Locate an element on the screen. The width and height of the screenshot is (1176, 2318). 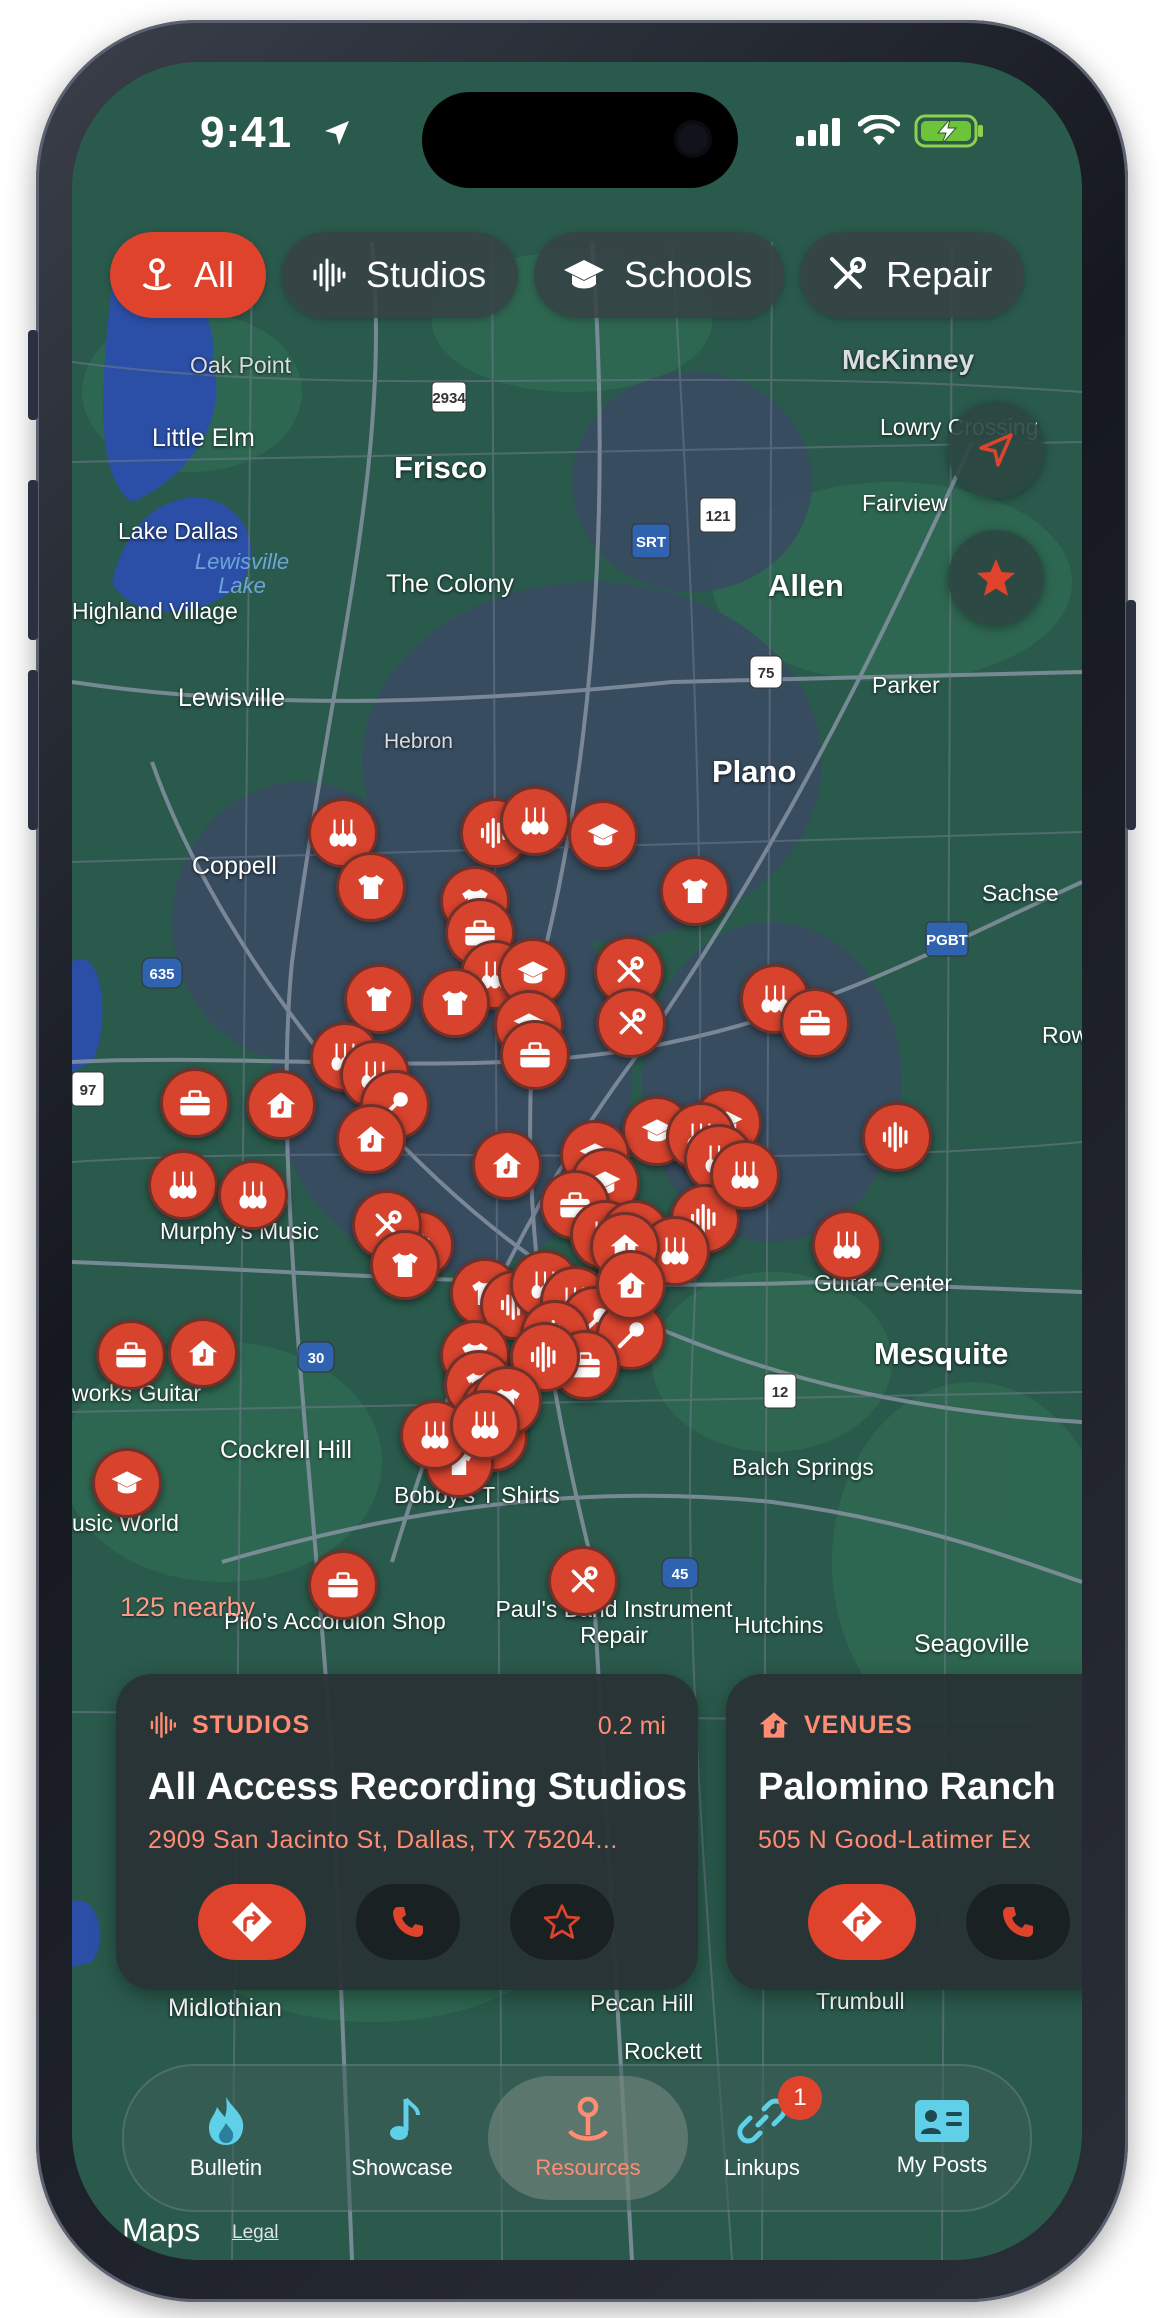
favorite-button is located at coordinates (562, 1922).